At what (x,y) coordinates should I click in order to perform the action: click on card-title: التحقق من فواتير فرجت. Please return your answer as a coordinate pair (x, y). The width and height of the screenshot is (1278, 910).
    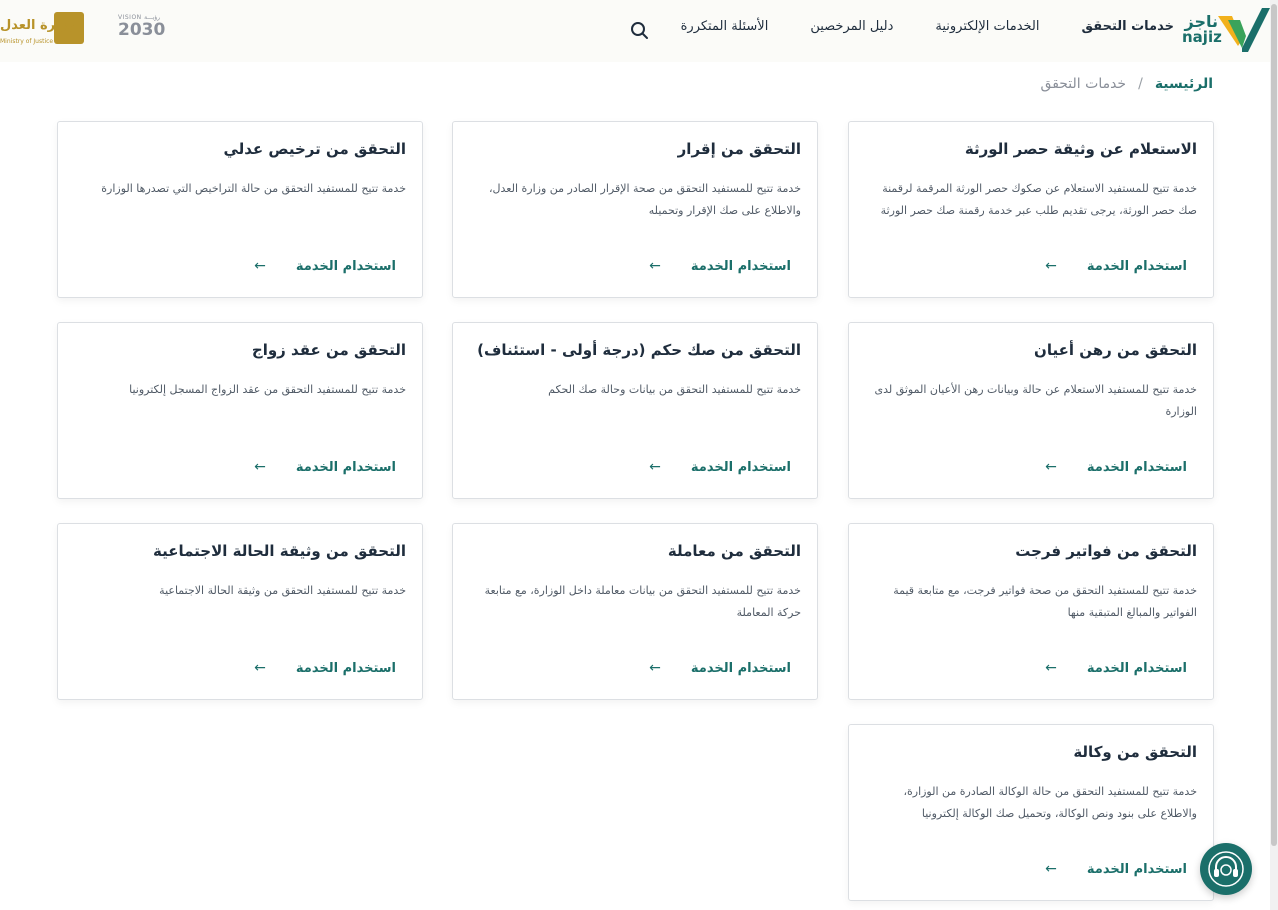
    Looking at the image, I should click on (1106, 551).